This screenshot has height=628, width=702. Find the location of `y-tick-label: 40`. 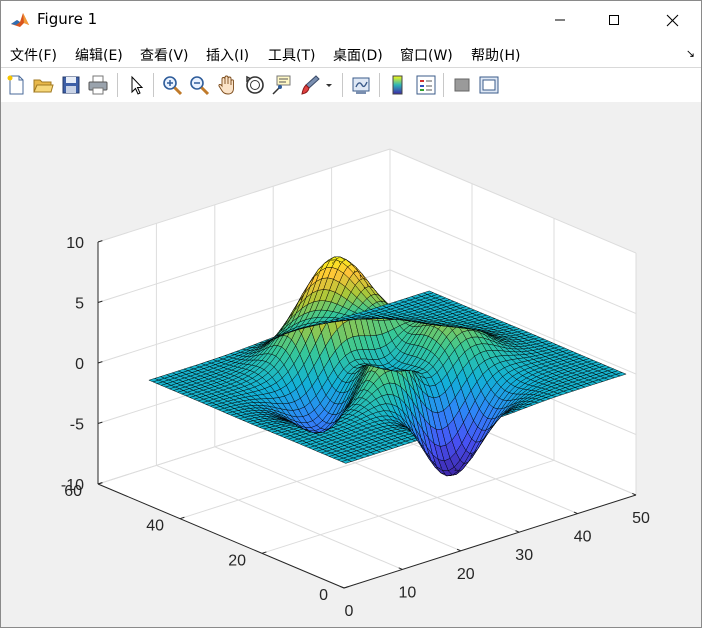

y-tick-label: 40 is located at coordinates (155, 526).